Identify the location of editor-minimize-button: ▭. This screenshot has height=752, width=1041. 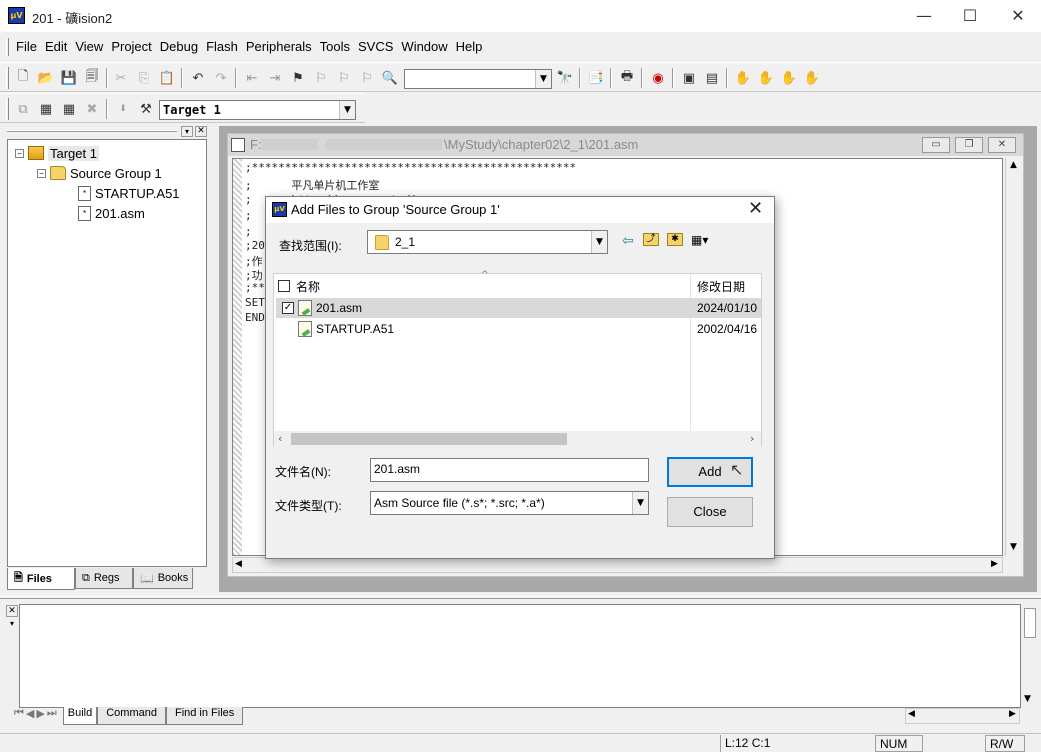
(936, 145).